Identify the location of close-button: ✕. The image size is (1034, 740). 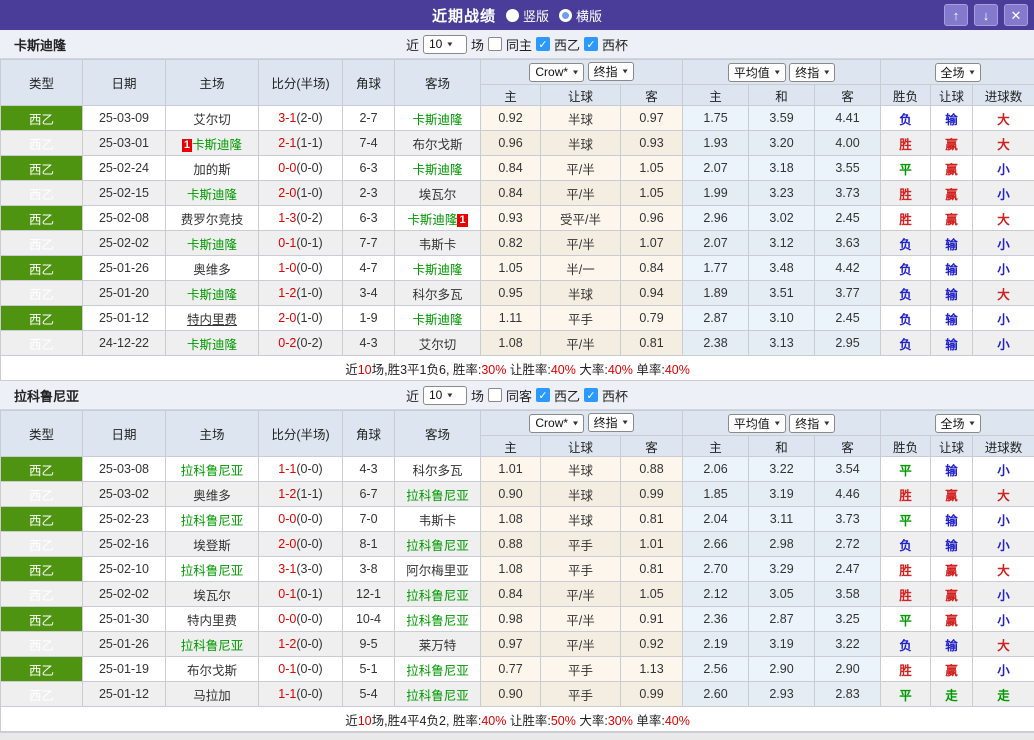
(1016, 15).